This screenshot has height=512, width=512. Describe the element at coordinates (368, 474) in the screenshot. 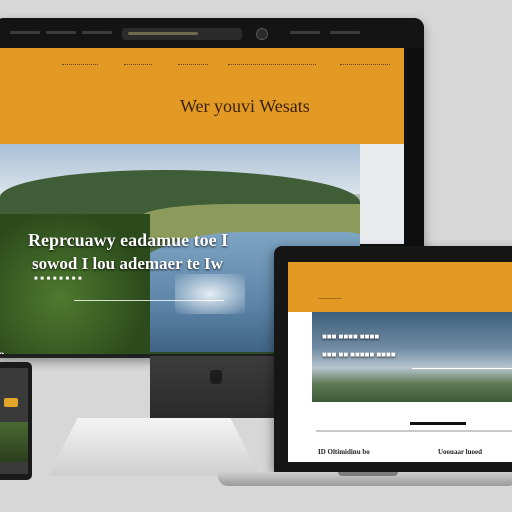

I see `laptop-notch` at that location.